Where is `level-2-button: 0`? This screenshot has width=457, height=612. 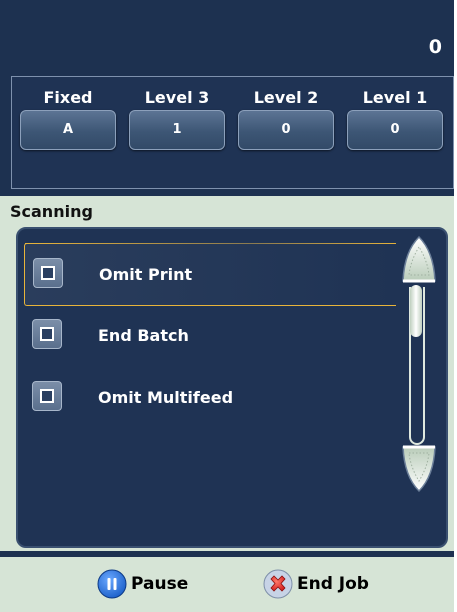
level-2-button: 0 is located at coordinates (286, 130).